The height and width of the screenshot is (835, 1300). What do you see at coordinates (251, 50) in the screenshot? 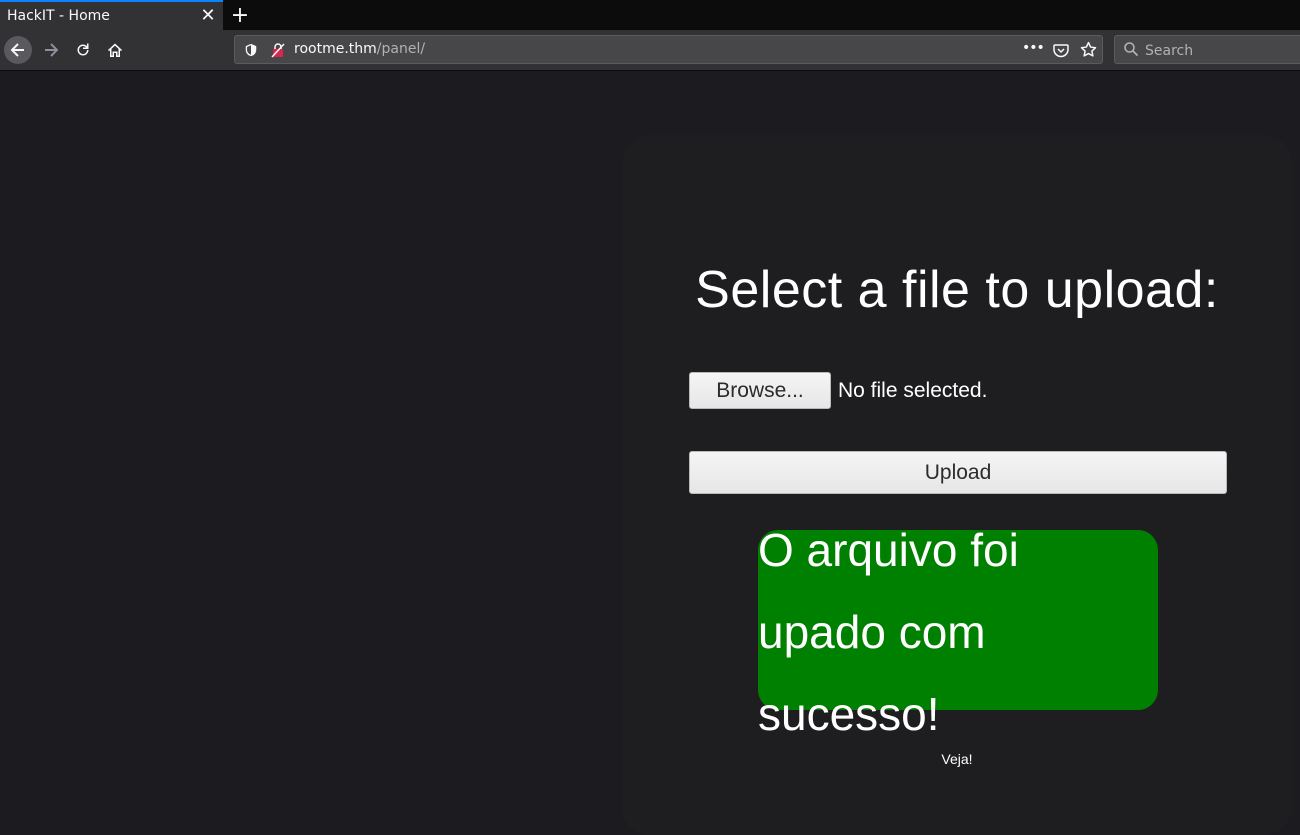
I see `tracking-protection-shield-icon` at bounding box center [251, 50].